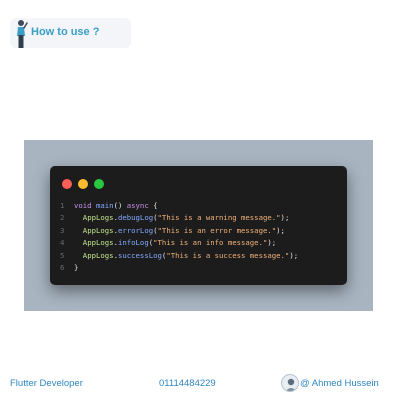 This screenshot has height=400, width=400. I want to click on code-line: 1 void main() async {, so click(200, 206).